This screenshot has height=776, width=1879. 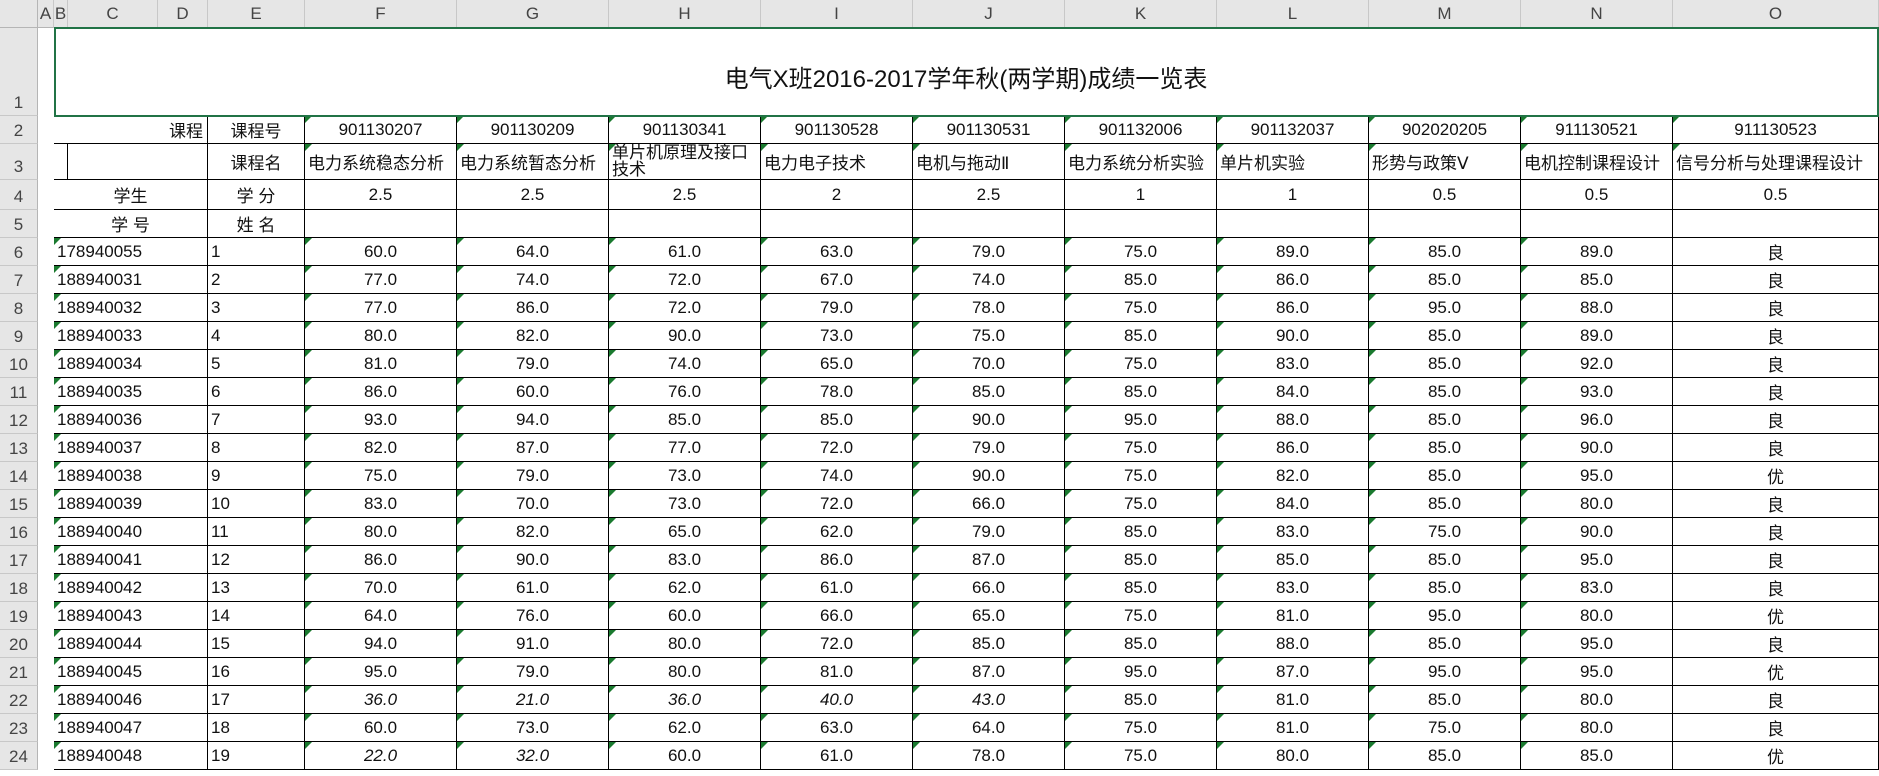 I want to click on student-id: 188940040, so click(x=131, y=532).